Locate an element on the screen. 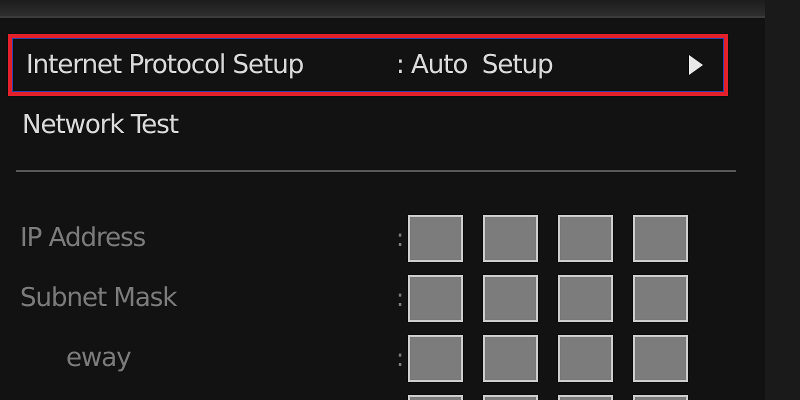  field-label: eway is located at coordinates (98, 358).